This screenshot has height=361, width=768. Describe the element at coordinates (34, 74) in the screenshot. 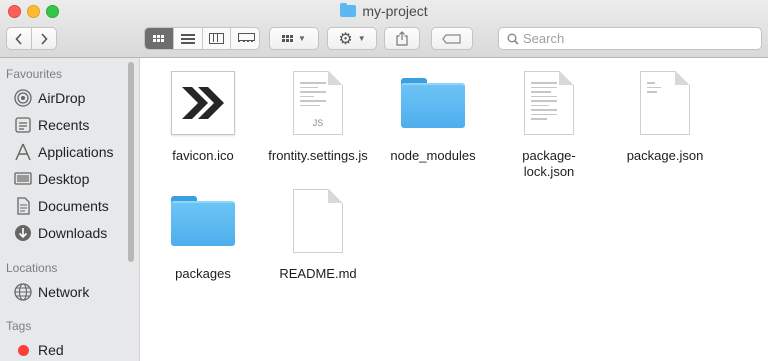

I see `sidebar-heading-favourites: Favourites` at that location.